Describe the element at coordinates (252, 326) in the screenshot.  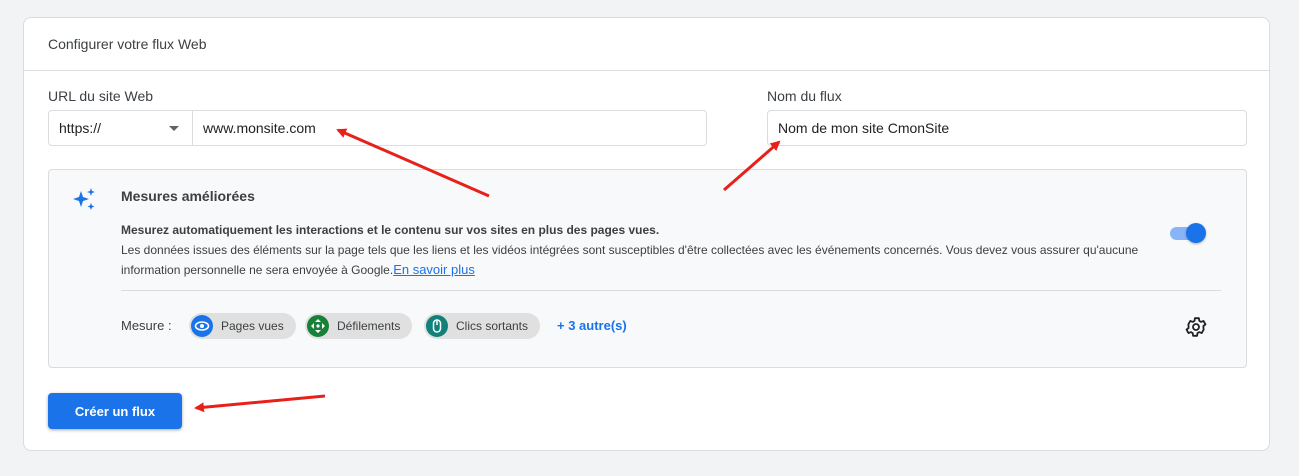
I see `chip-label: Pages vues` at that location.